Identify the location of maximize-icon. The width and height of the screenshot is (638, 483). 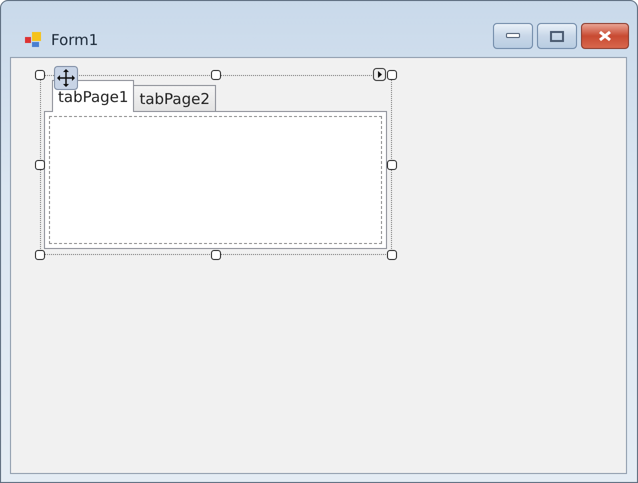
(557, 36).